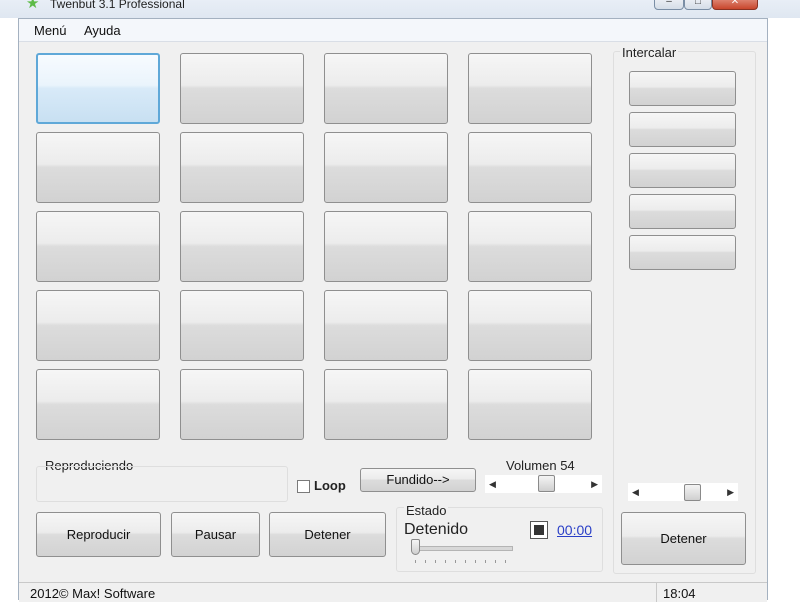  Describe the element at coordinates (656, 592) in the screenshot. I see `status-divider` at that location.